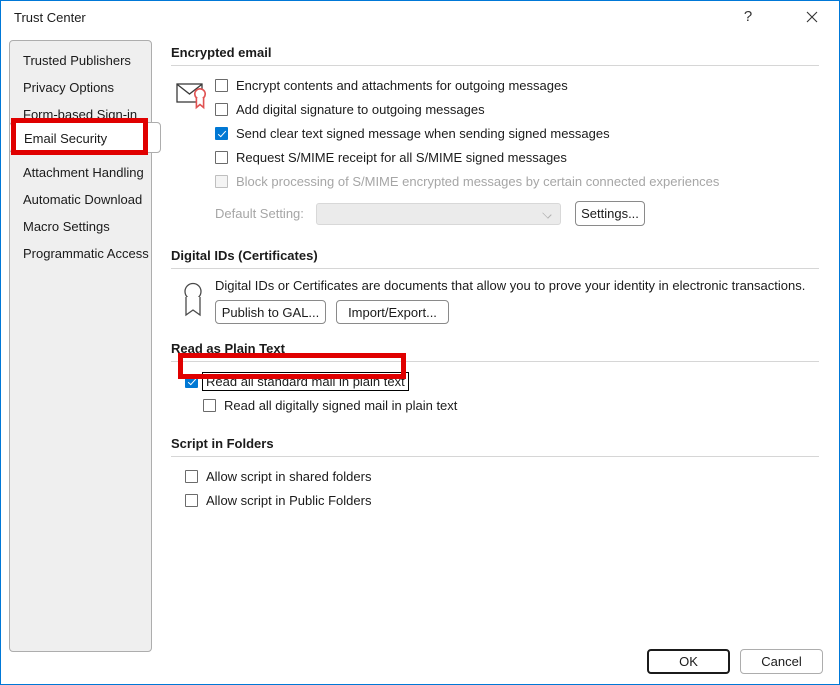  I want to click on sidebar-item-label: Attachment Handling, so click(83, 172).